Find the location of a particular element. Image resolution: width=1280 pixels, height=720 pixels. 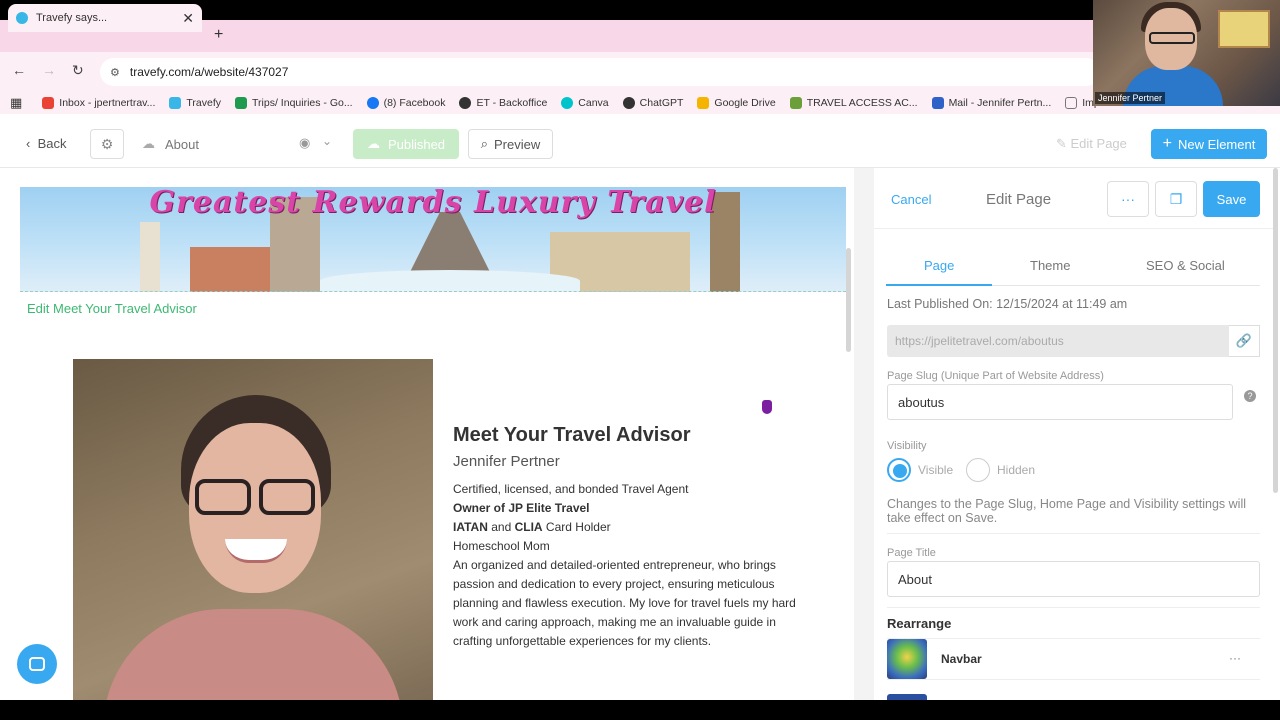

banner-building is located at coordinates (235, 269).